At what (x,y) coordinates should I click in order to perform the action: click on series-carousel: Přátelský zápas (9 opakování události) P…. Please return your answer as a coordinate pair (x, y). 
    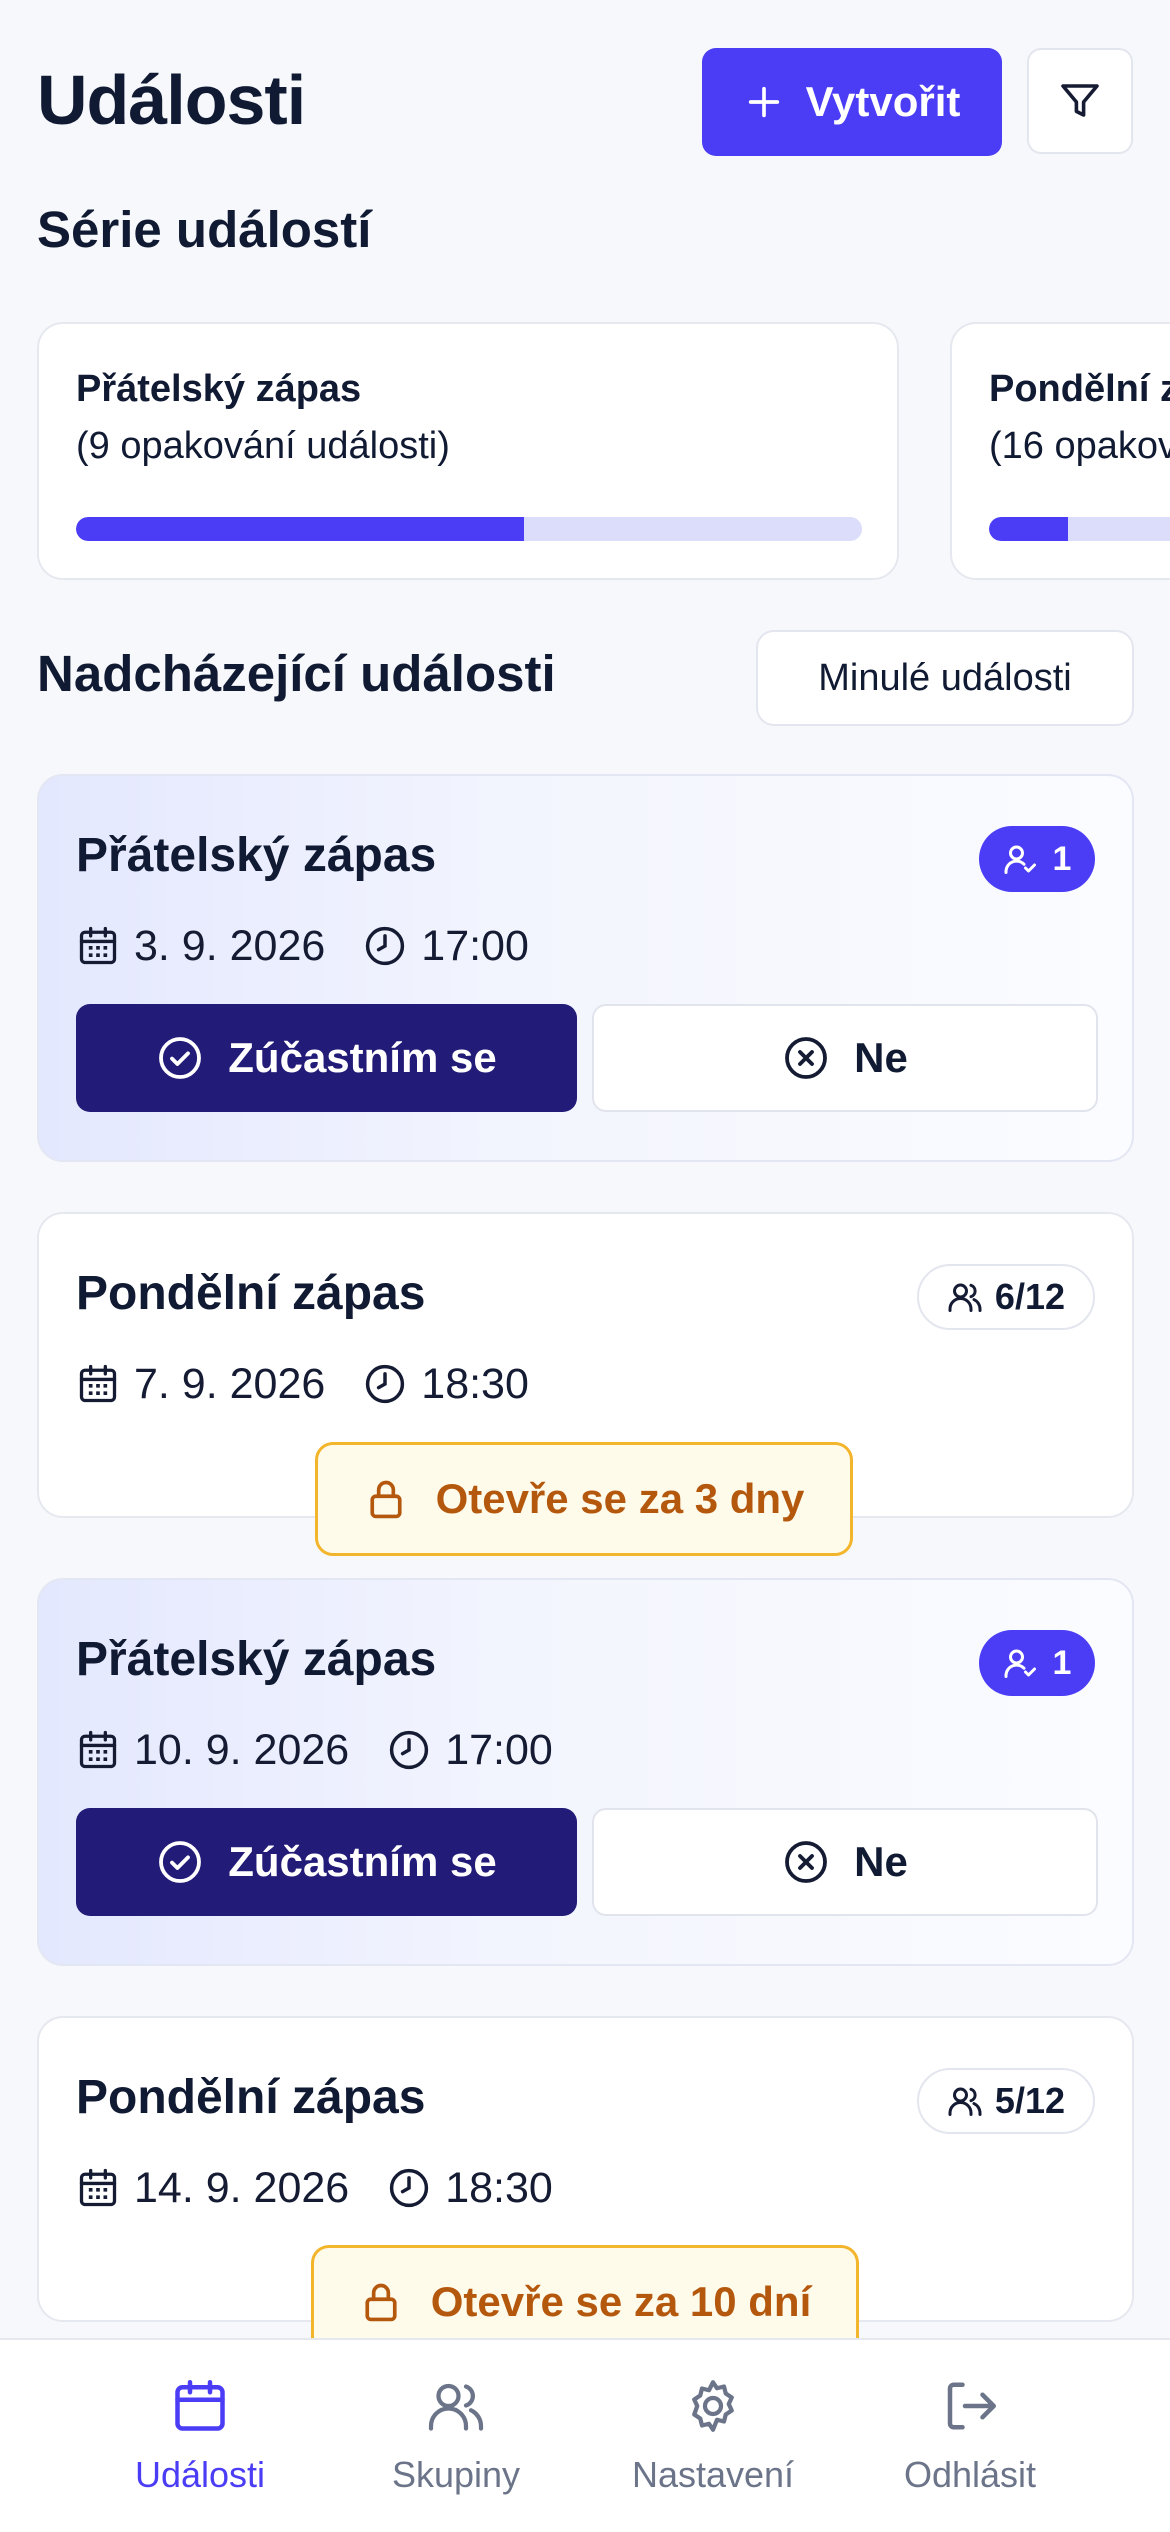
    Looking at the image, I should click on (585, 452).